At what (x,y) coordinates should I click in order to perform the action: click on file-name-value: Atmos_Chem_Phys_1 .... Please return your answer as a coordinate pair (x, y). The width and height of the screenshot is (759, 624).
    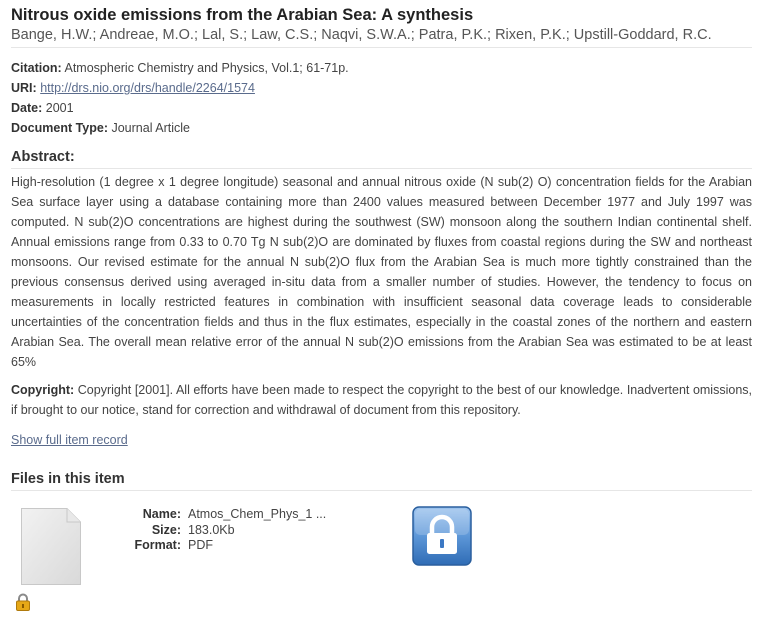
    Looking at the image, I should click on (257, 514).